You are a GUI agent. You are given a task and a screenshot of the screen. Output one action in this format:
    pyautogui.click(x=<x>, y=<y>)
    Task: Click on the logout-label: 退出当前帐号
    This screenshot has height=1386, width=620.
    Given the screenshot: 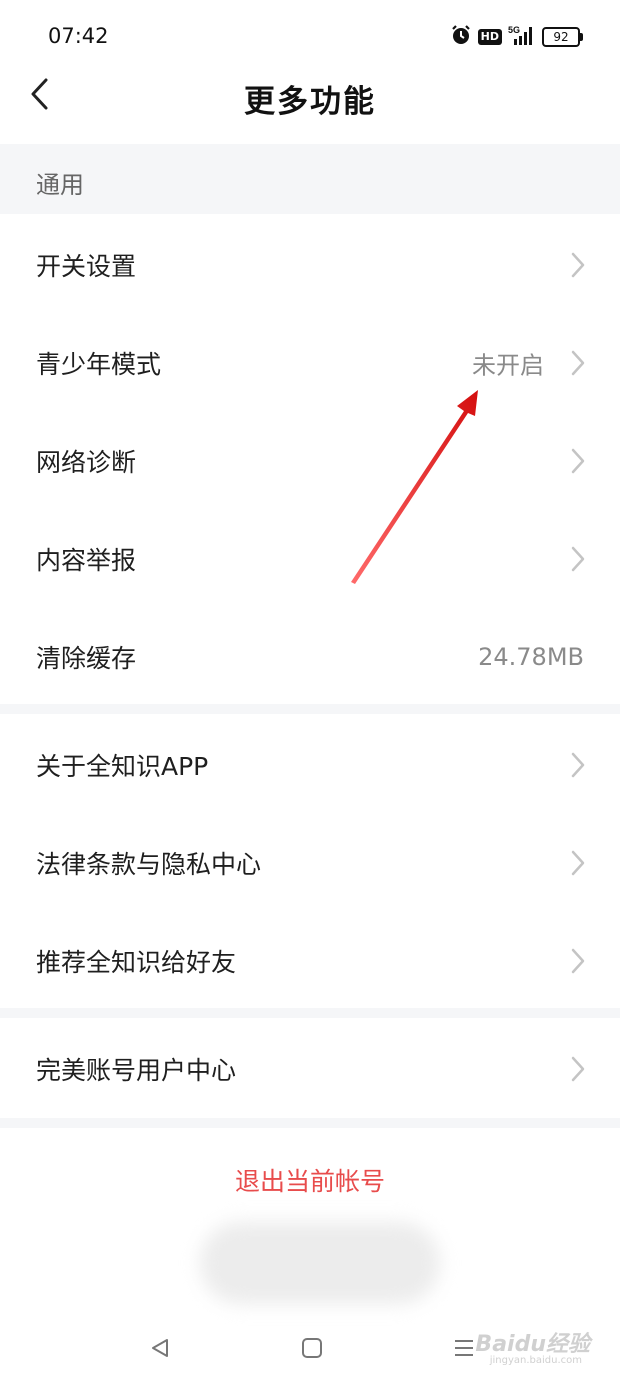 What is the action you would take?
    pyautogui.click(x=309, y=1181)
    